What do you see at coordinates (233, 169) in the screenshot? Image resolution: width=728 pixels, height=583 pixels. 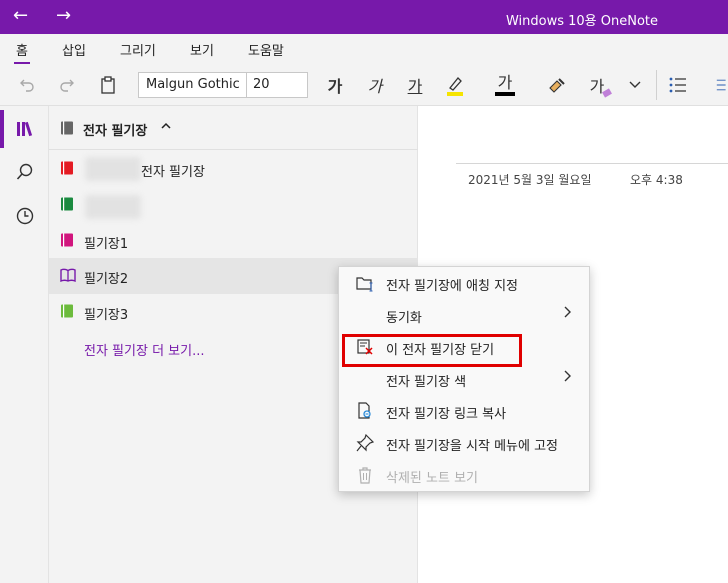 I see `notebook-item: 전자 필기장` at bounding box center [233, 169].